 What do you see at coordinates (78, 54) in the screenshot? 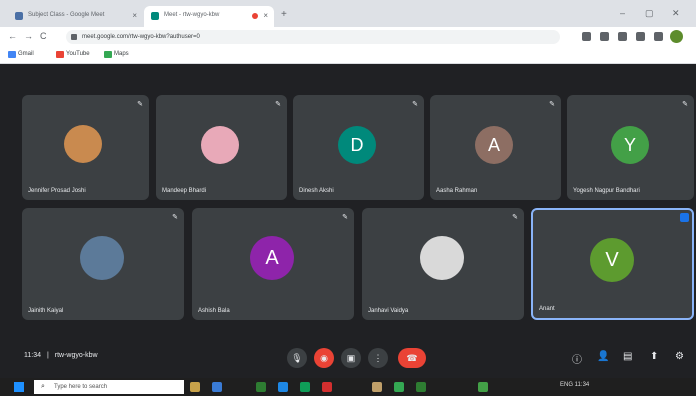
I see `bookmark-label: YouTube` at bounding box center [78, 54].